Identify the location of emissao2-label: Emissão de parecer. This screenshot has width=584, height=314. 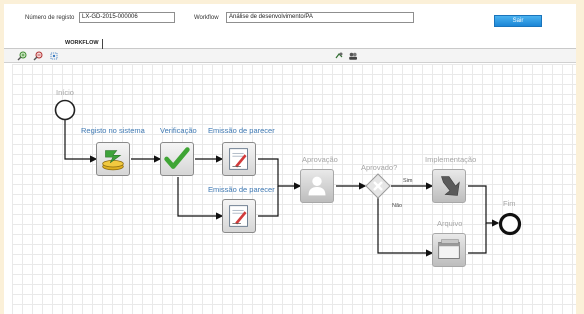
(241, 189).